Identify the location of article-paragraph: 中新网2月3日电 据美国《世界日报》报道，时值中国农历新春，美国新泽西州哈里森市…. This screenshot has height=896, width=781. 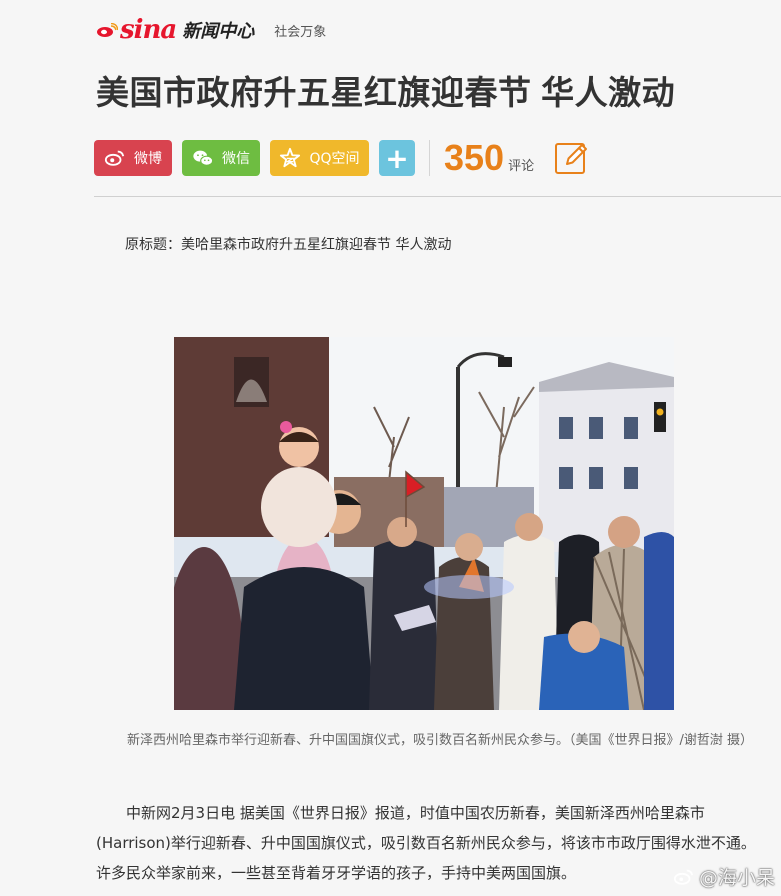
(426, 843).